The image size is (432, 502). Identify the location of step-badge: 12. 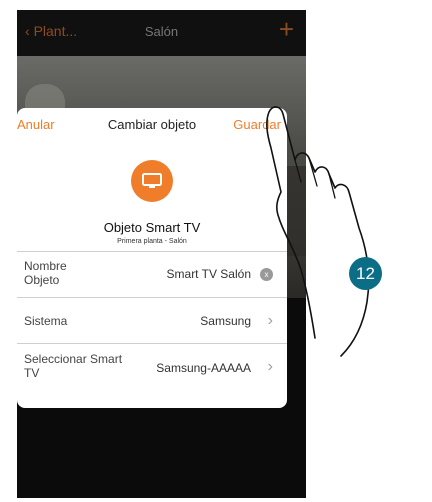
(365, 273).